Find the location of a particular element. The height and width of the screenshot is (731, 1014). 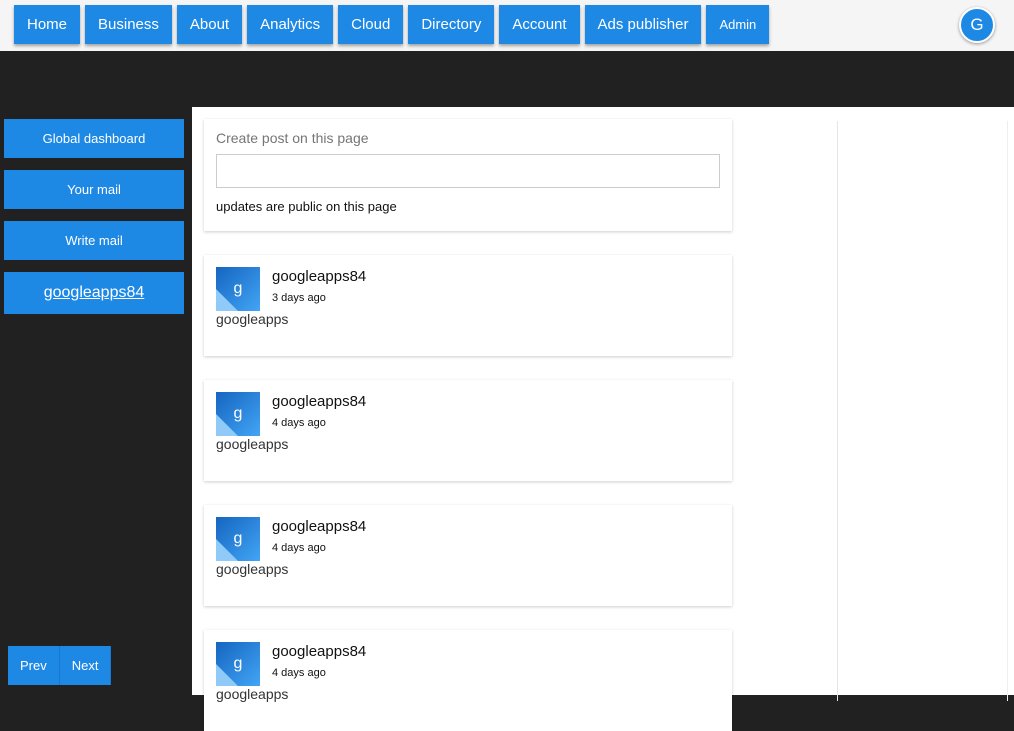

sidebar-global-dashboard: Global dashboard is located at coordinates (94, 138).